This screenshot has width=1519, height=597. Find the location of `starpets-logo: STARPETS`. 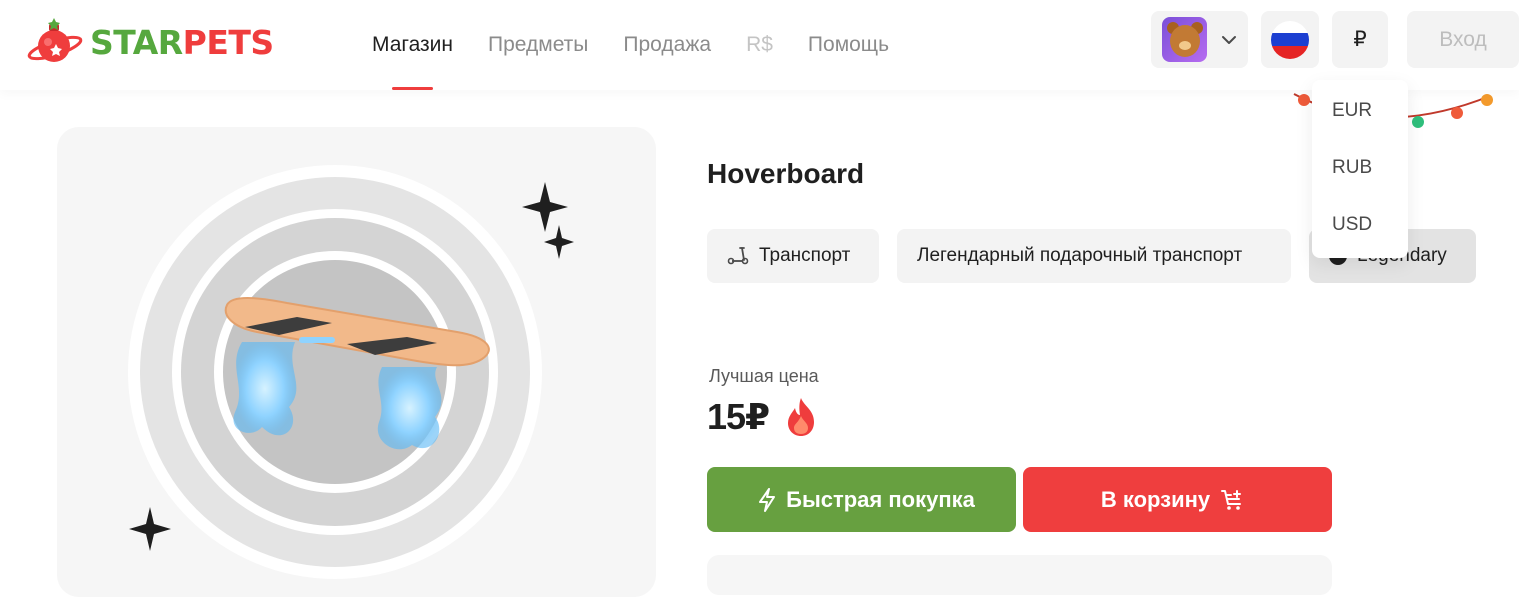

starpets-logo: STARPETS is located at coordinates (150, 42).